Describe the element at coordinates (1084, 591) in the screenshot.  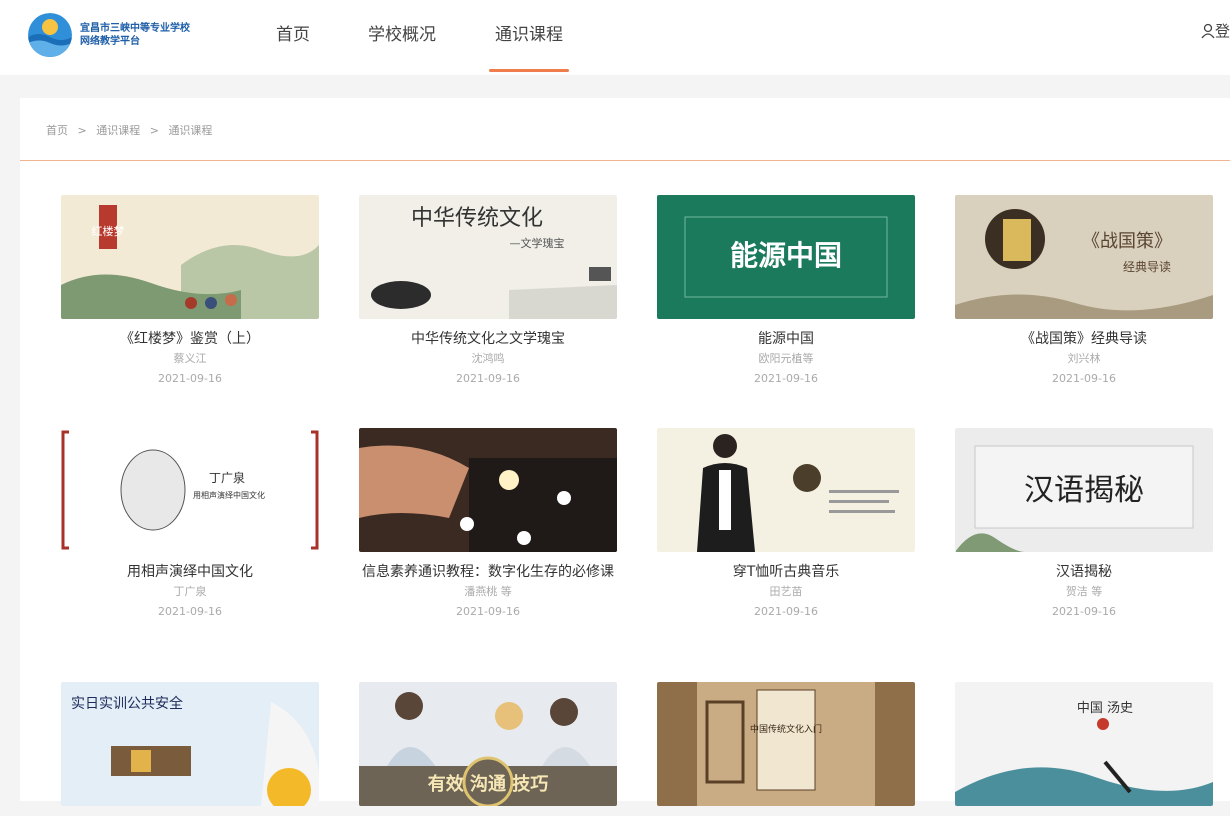
I see `course-author: 贺洁 等` at that location.